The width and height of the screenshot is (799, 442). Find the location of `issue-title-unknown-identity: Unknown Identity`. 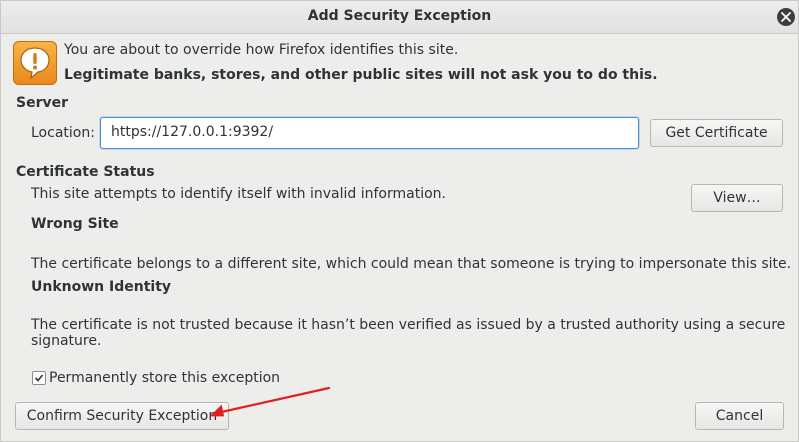

issue-title-unknown-identity: Unknown Identity is located at coordinates (101, 287).